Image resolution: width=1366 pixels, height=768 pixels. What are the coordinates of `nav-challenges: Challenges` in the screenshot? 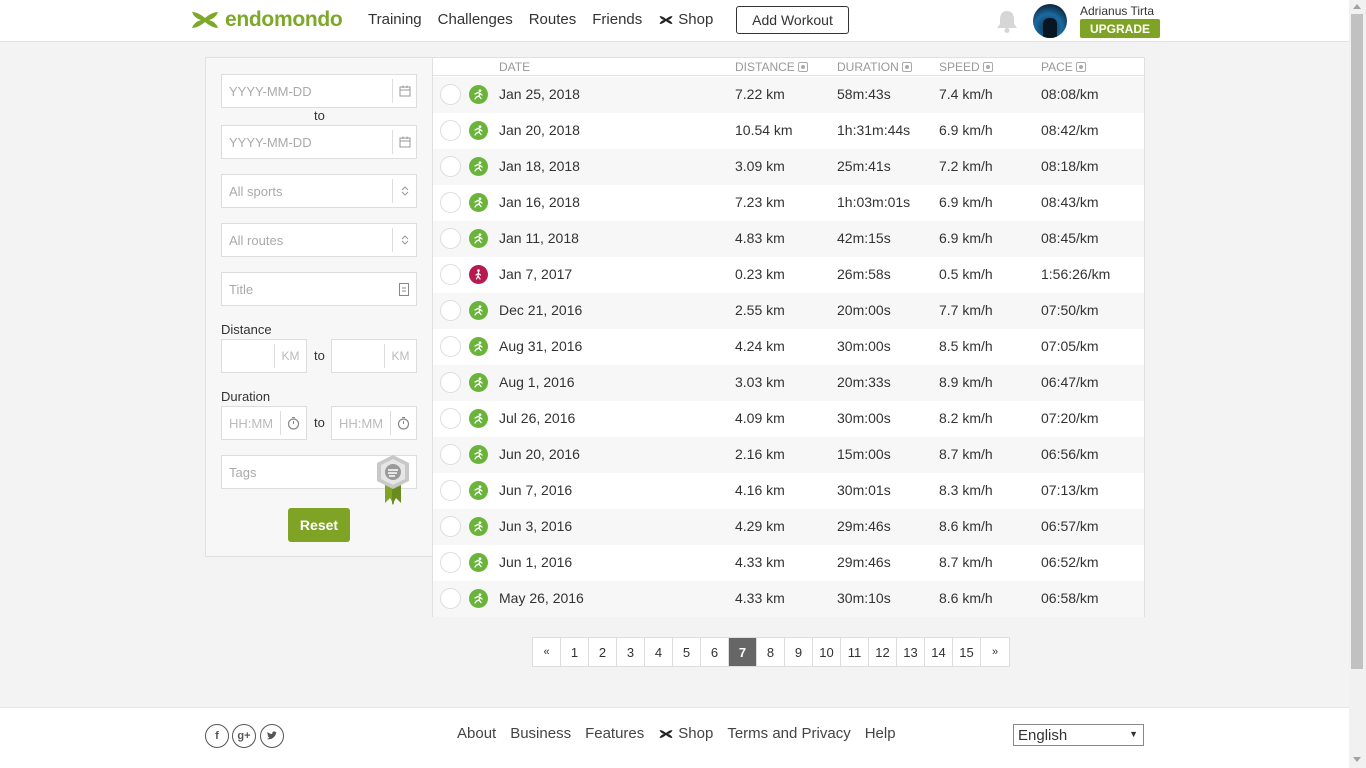 It's located at (475, 19).